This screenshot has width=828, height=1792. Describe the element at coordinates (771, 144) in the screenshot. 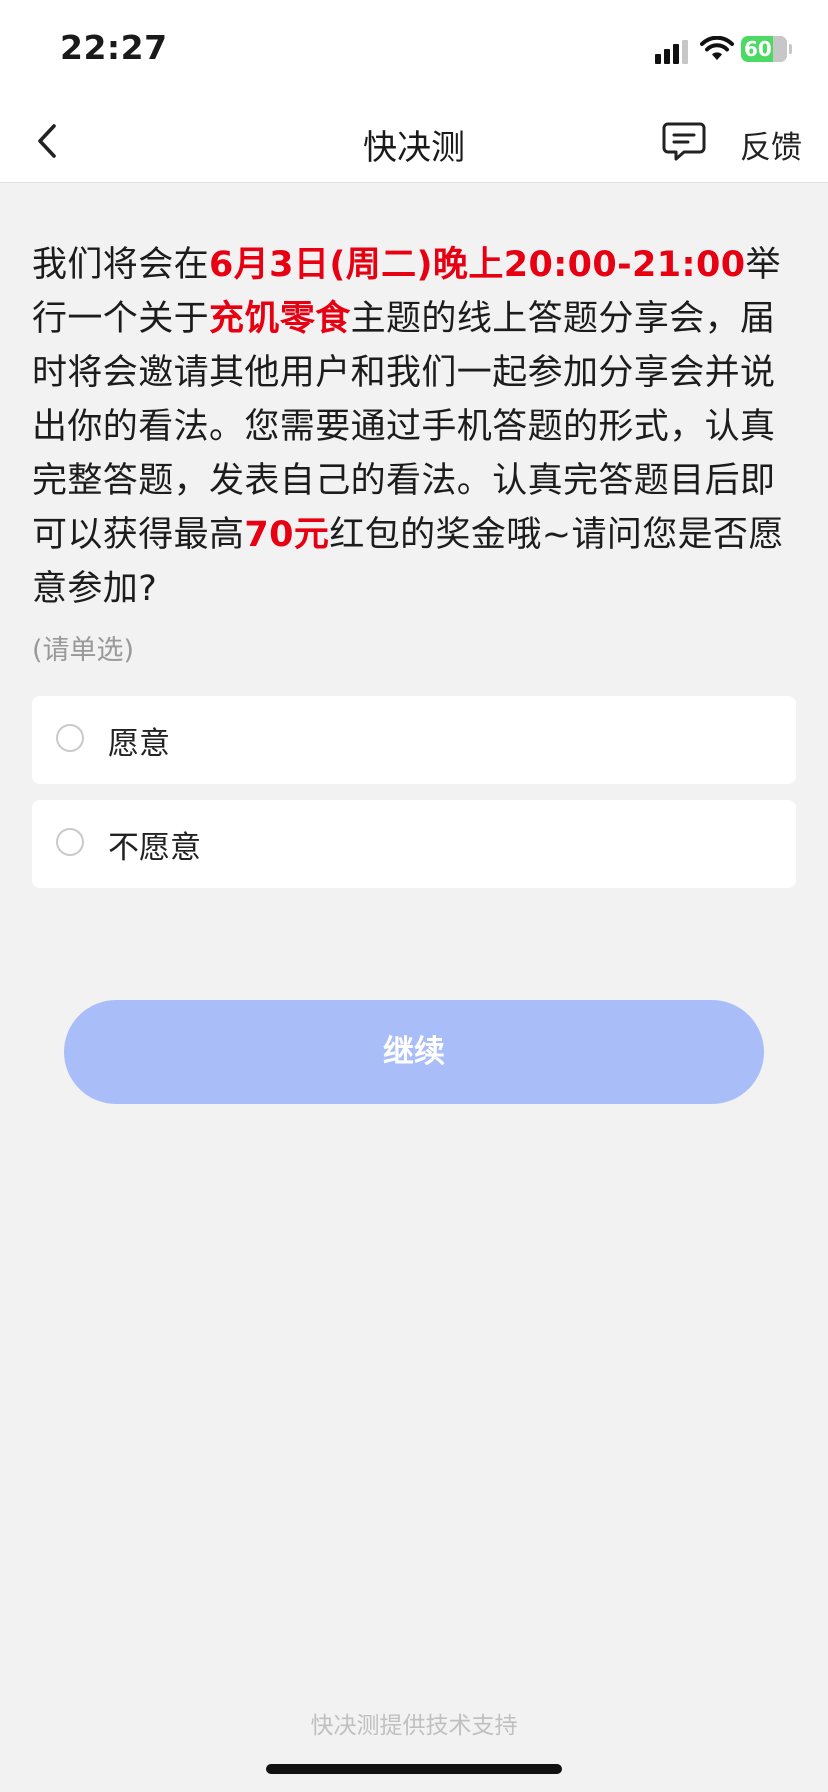

I see `feedback-button: 反馈` at that location.